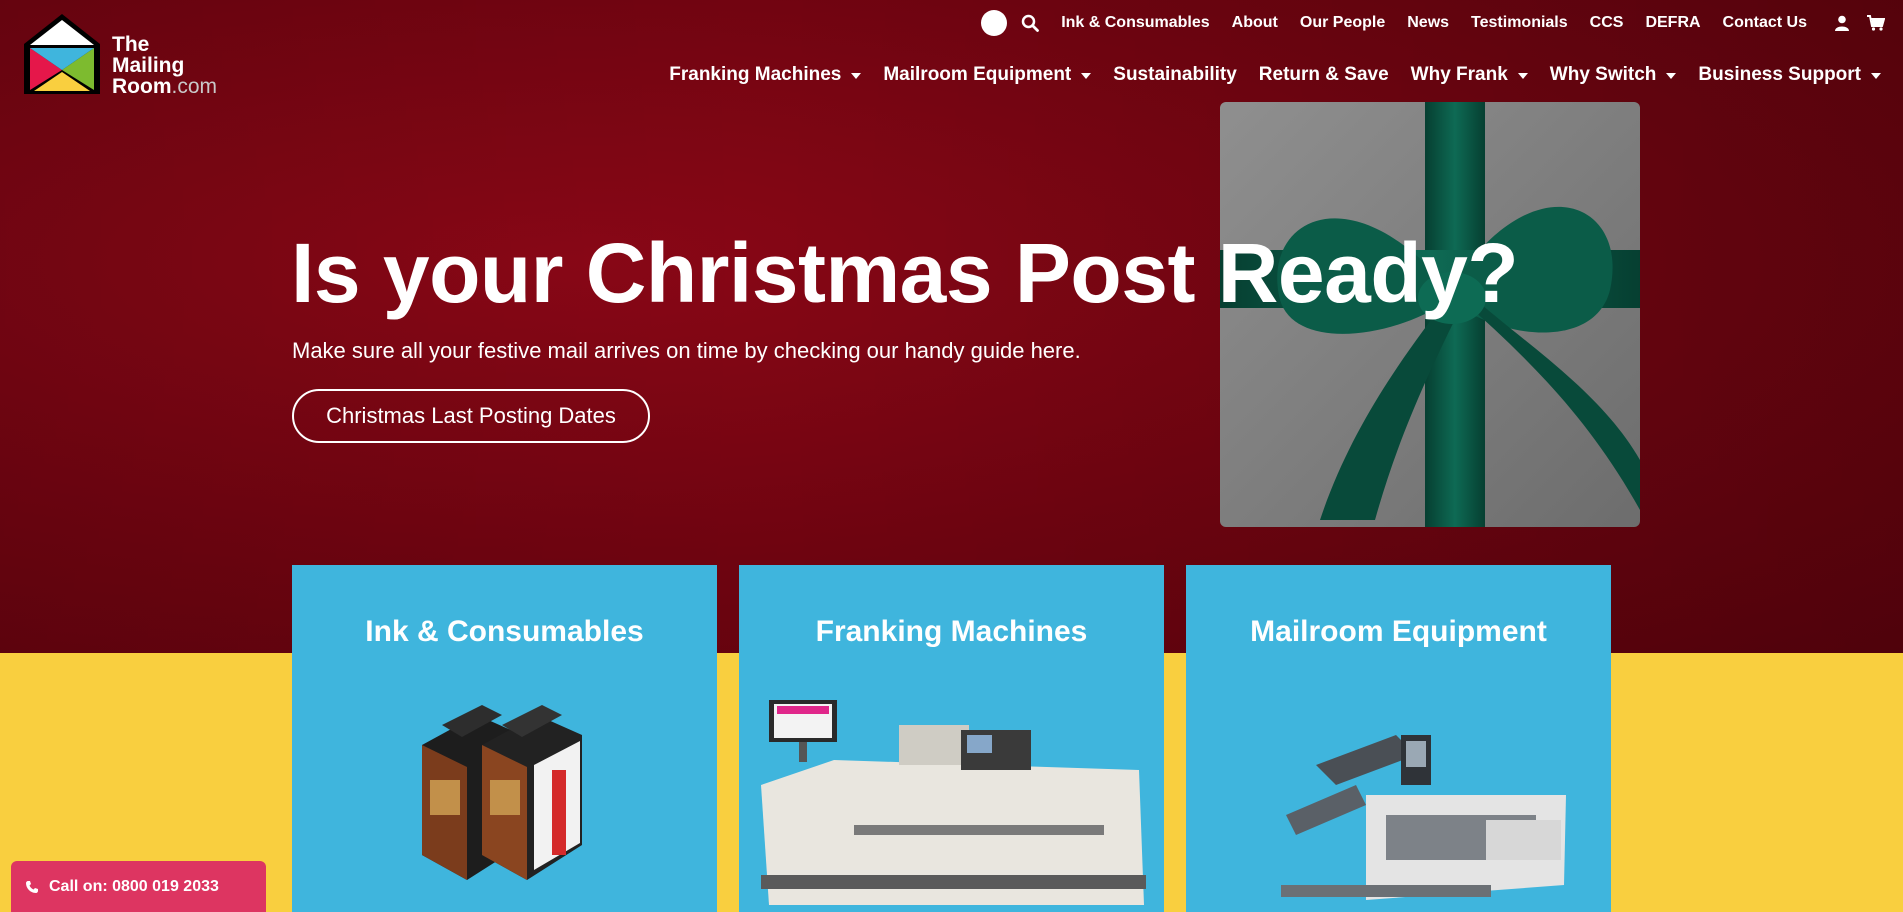 The height and width of the screenshot is (912, 1903). I want to click on nav-franking-machines: Franking Machines, so click(765, 75).